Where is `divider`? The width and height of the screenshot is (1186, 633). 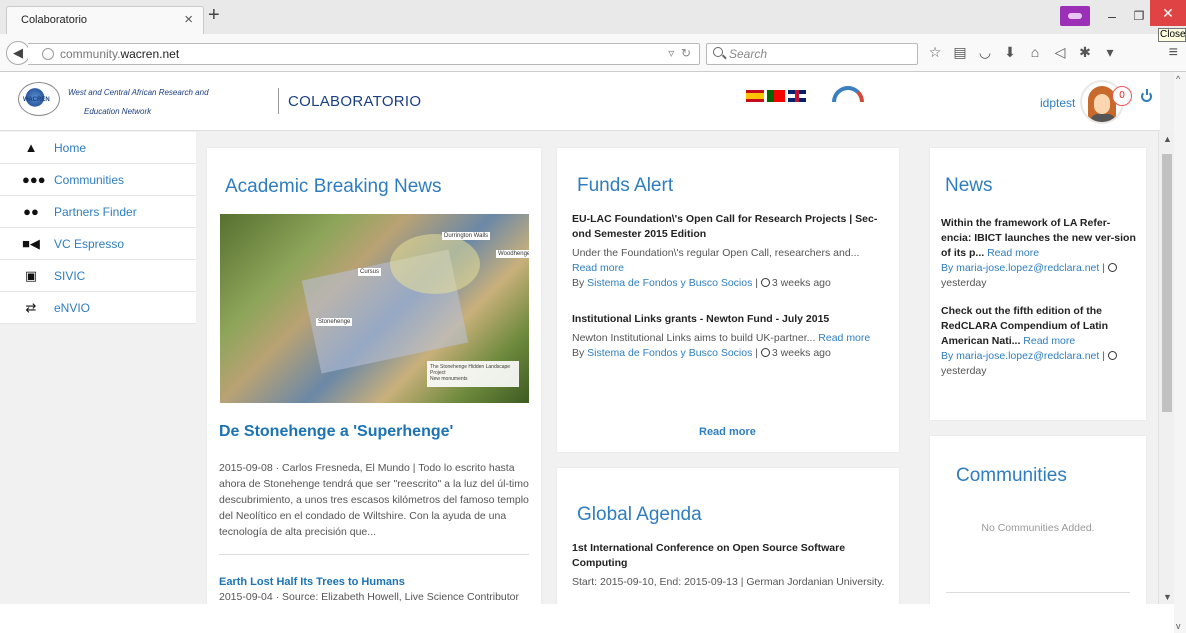 divider is located at coordinates (1038, 592).